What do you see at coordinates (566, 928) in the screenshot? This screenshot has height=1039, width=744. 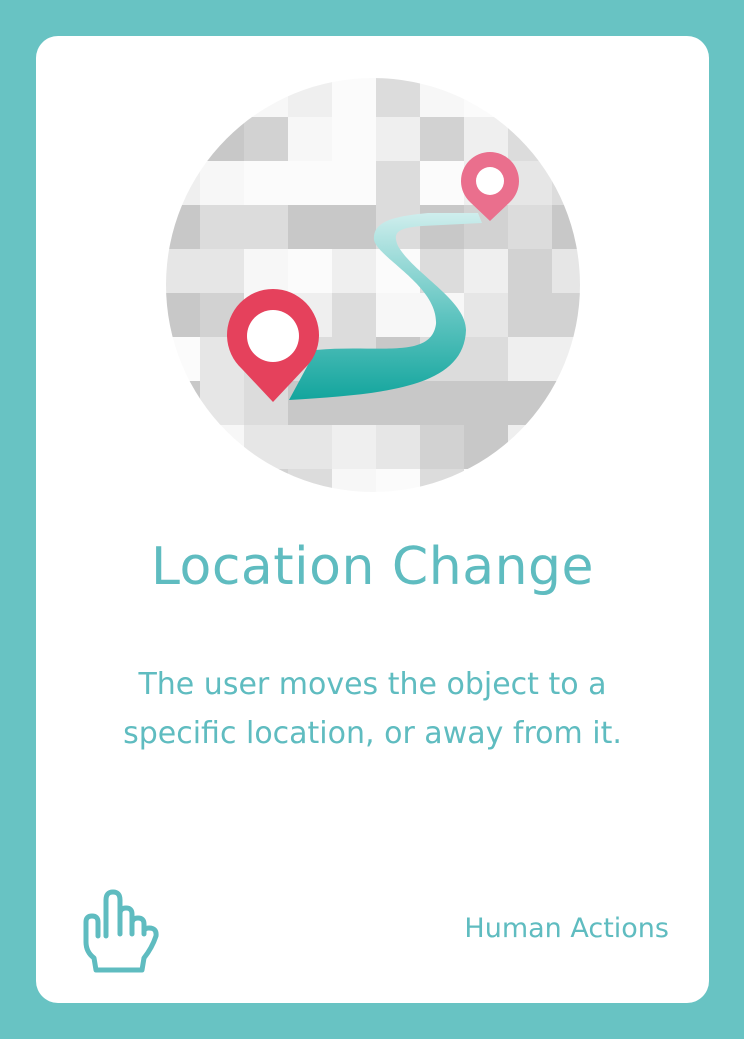 I see `category-label: Human Actions` at bounding box center [566, 928].